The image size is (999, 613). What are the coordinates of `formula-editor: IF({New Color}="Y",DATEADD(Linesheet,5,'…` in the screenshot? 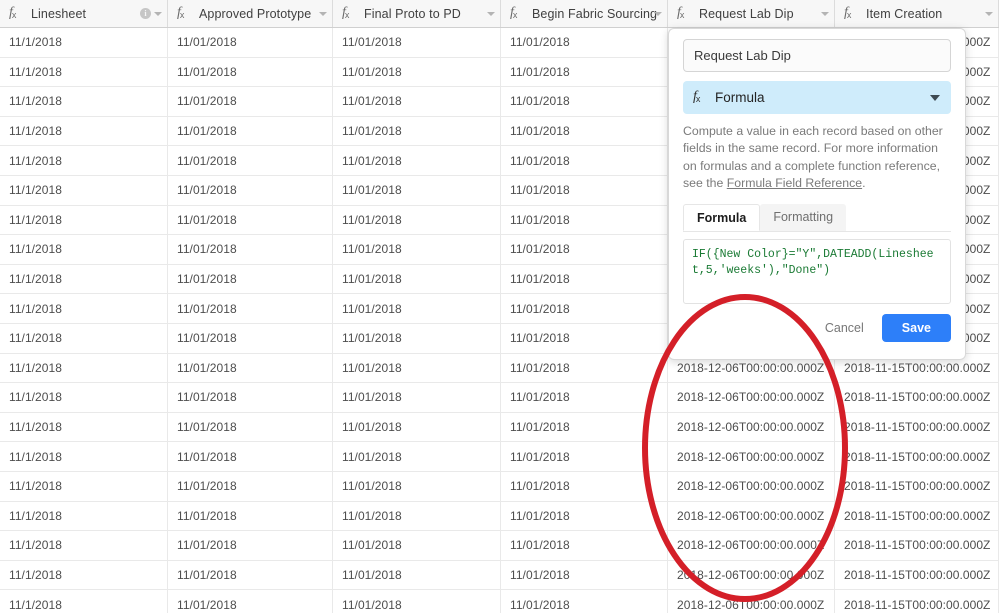 It's located at (817, 271).